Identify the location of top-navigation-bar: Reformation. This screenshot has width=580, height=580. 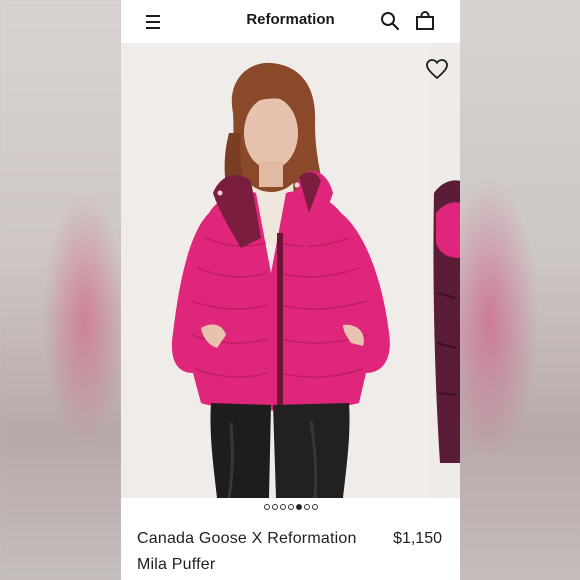
(290, 21).